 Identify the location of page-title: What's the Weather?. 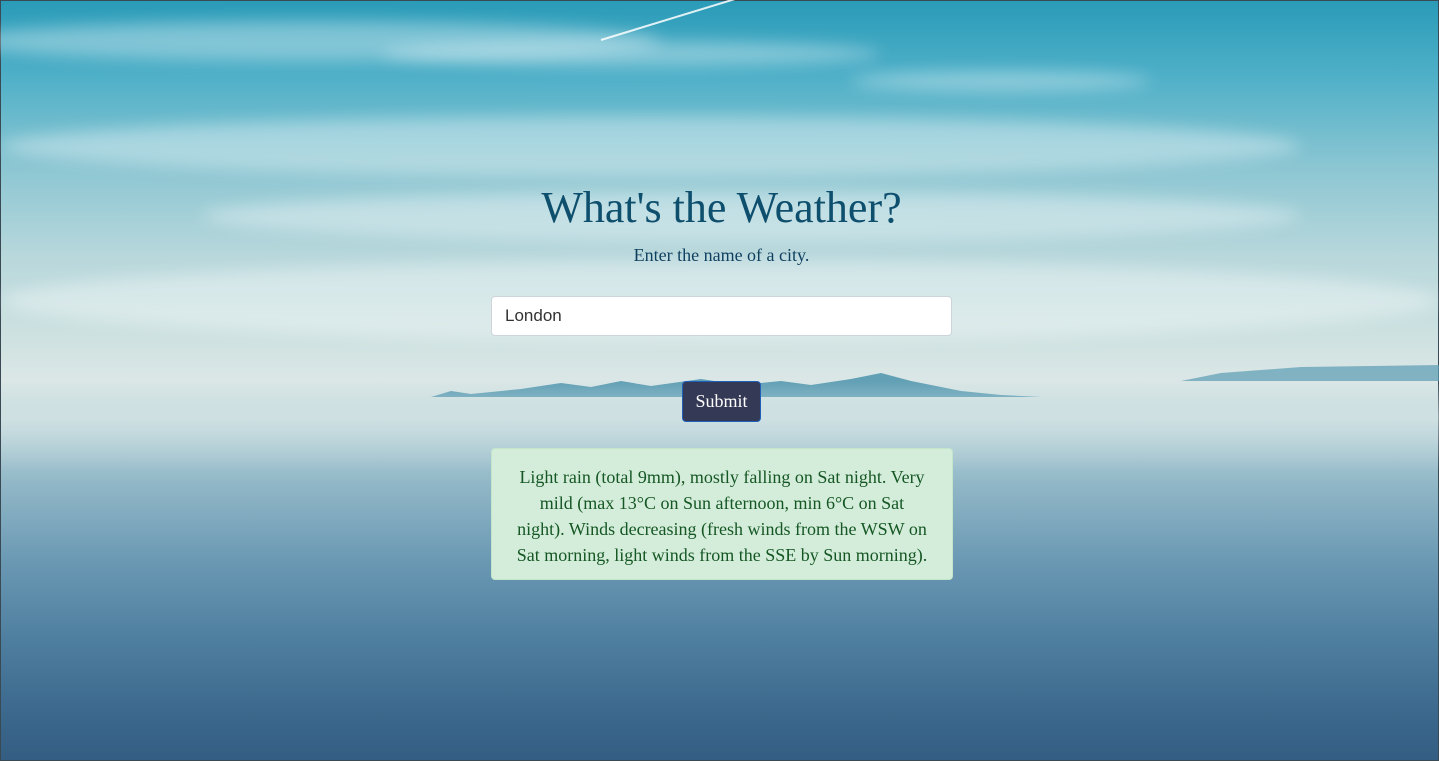
(721, 207).